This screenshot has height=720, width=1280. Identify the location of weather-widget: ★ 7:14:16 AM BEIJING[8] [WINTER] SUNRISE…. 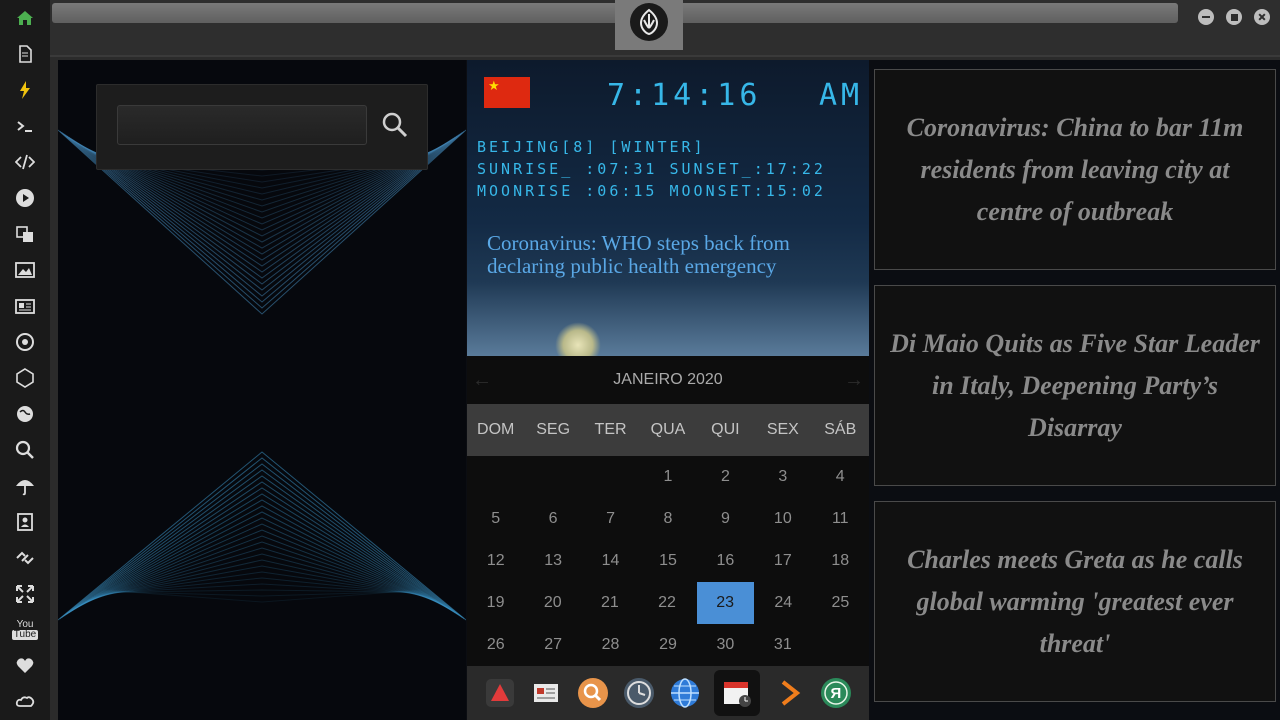
(668, 208).